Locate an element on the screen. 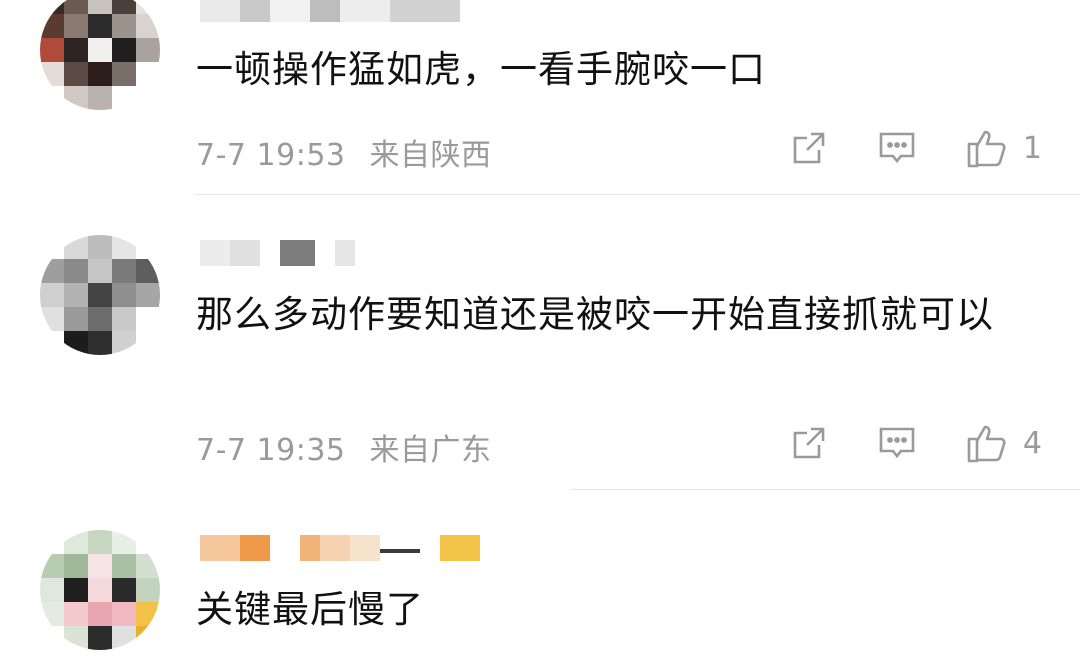 The height and width of the screenshot is (672, 1080). location: 来自陕西 is located at coordinates (430, 155).